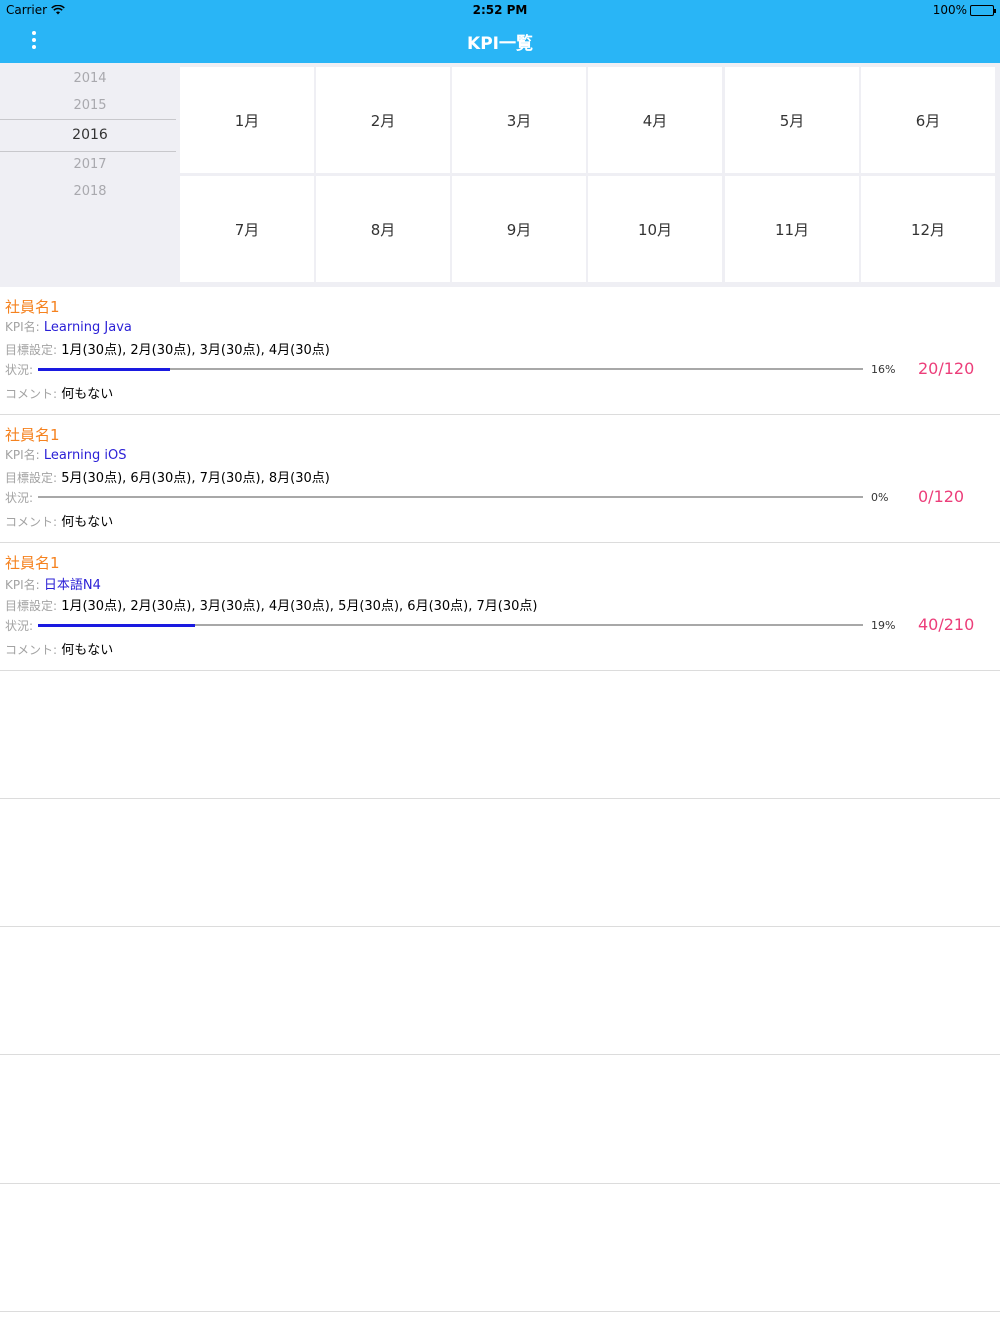 Image resolution: width=1000 pixels, height=1334 pixels. I want to click on month-cell: 5月, so click(792, 120).